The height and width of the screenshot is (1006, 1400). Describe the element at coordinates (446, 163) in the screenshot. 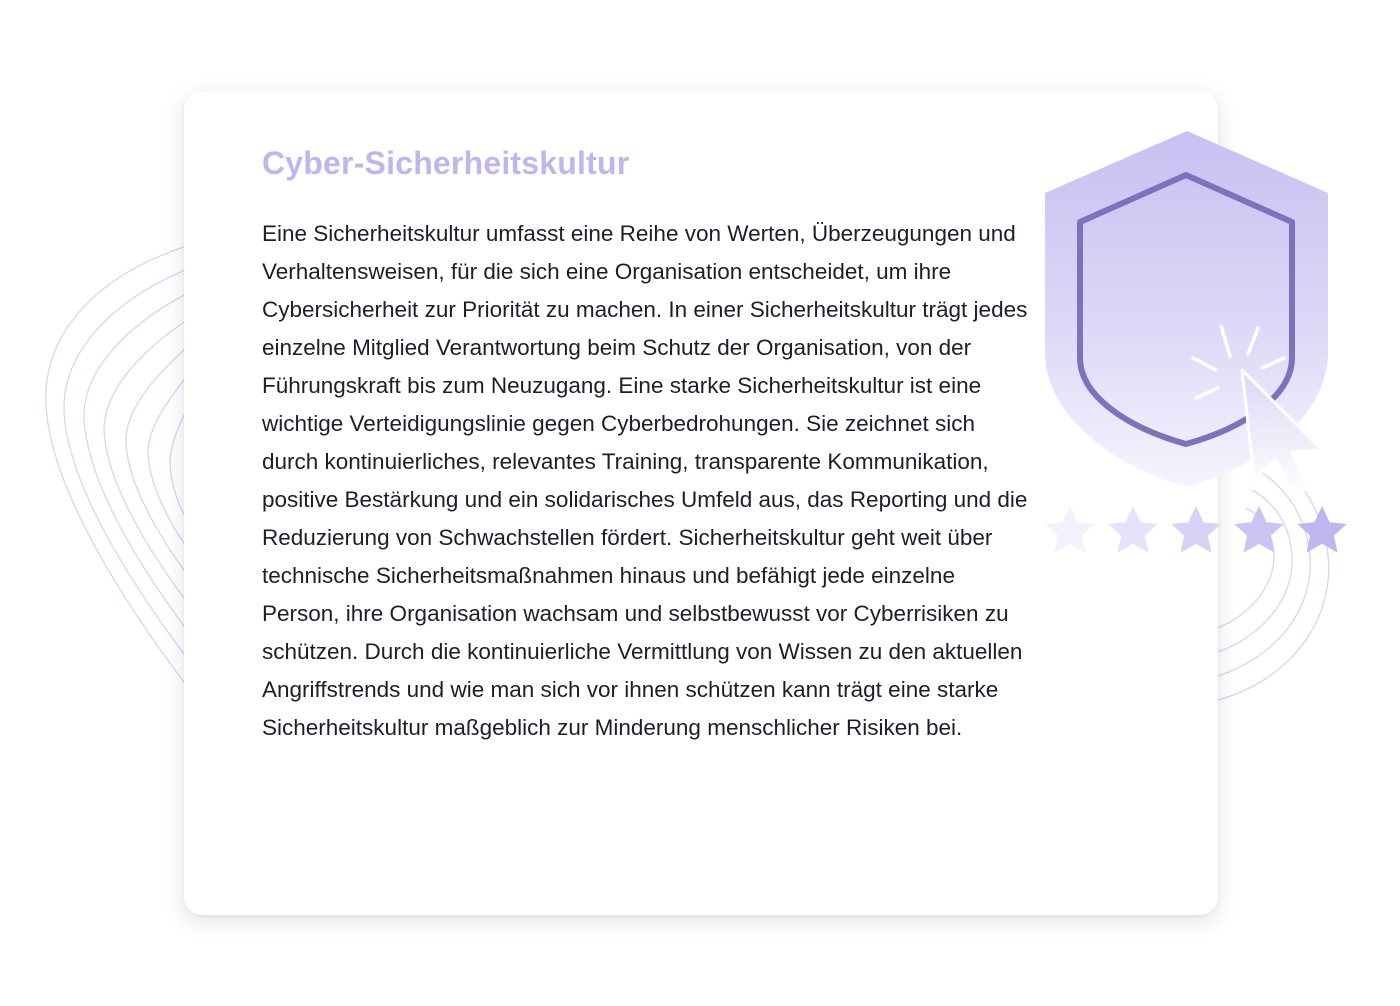

I see `card-title: Cyber-Sicherheitskultur` at that location.